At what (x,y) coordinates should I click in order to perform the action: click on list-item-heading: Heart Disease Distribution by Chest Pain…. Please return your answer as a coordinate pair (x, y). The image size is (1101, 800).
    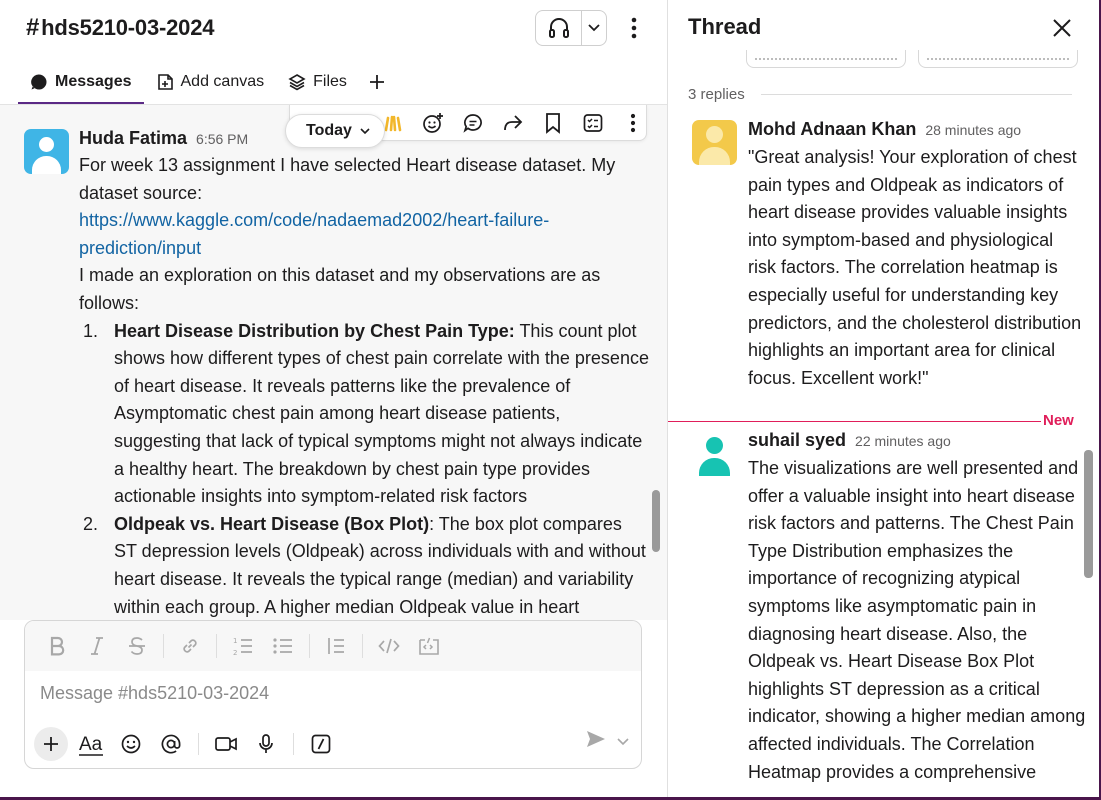
    Looking at the image, I should click on (314, 330).